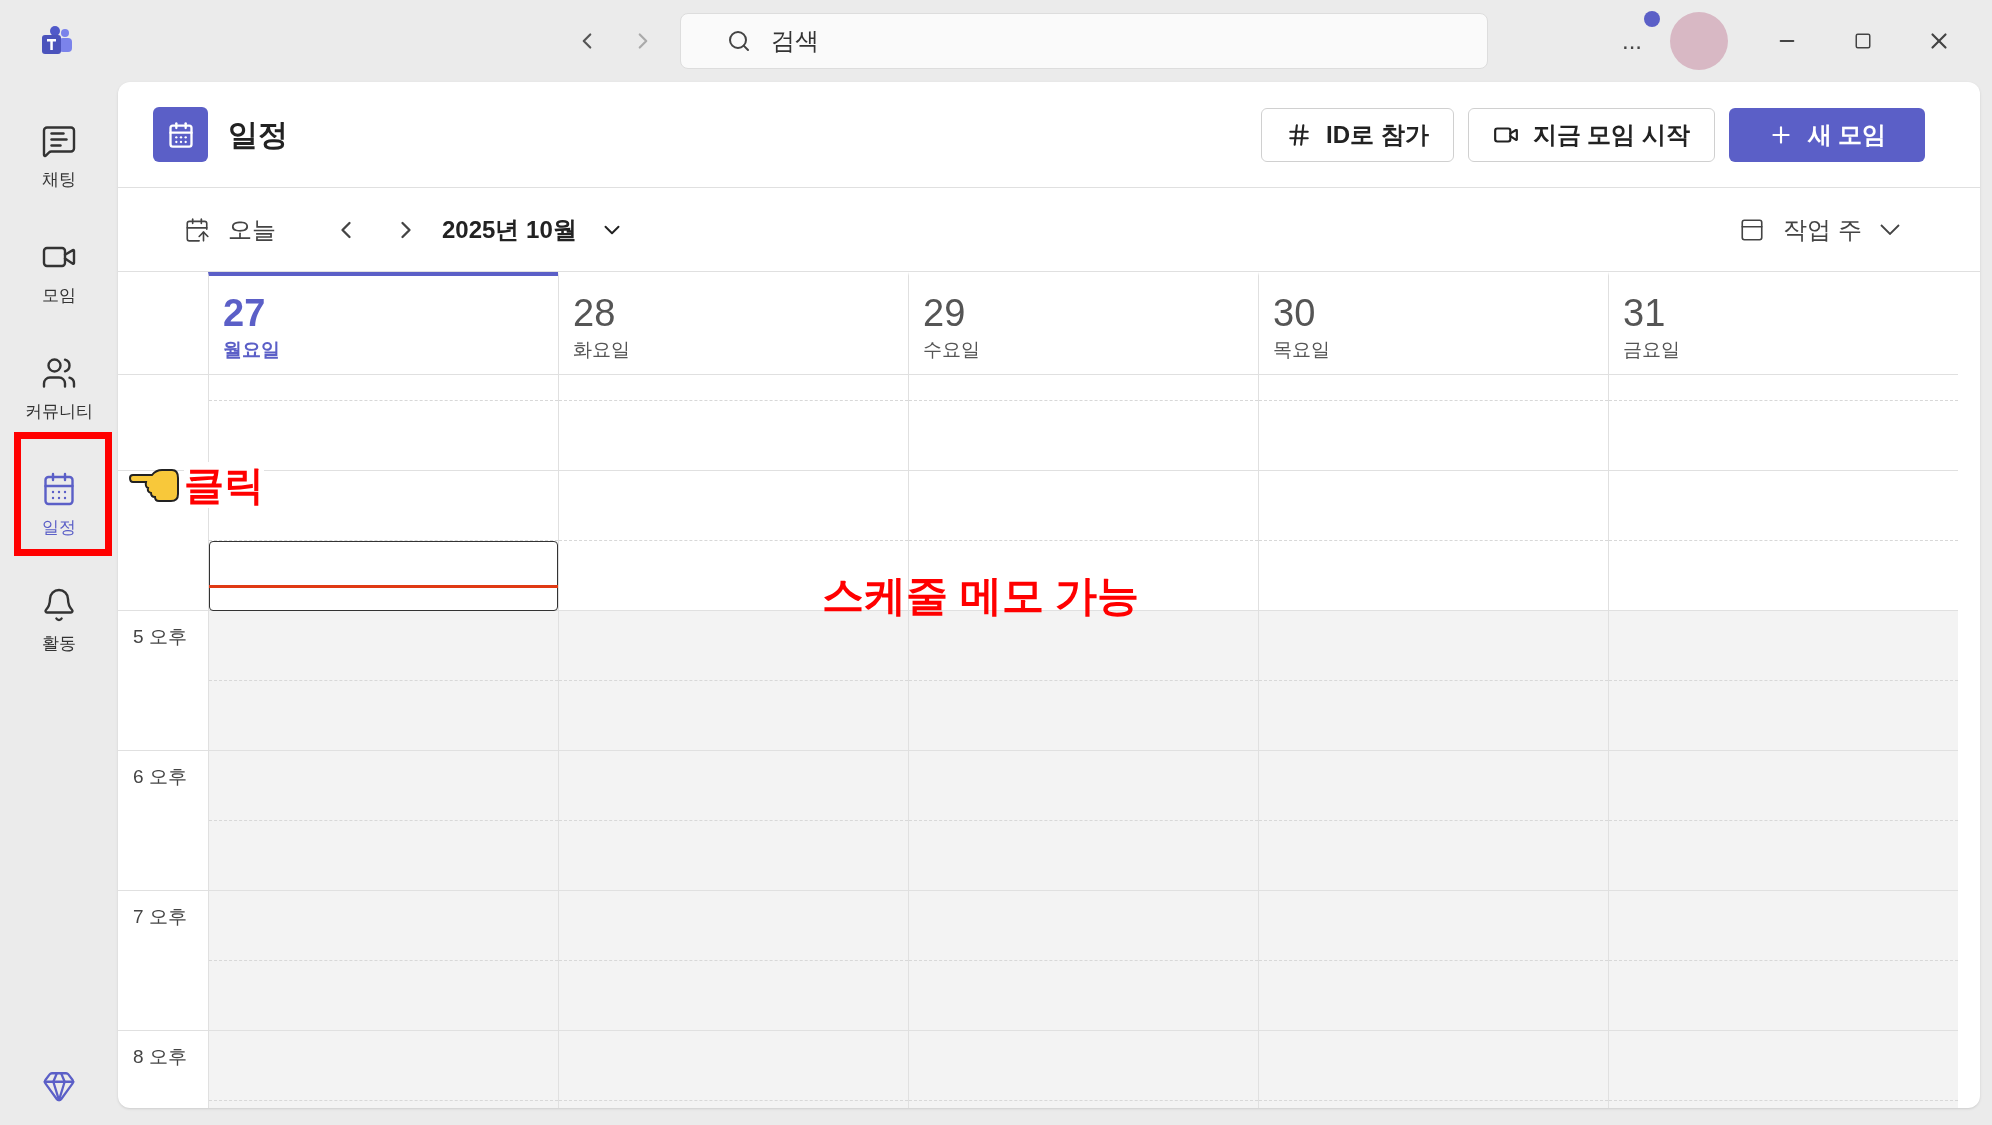 The width and height of the screenshot is (1992, 1125). Describe the element at coordinates (160, 916) in the screenshot. I see `time-label: 7 오후` at that location.